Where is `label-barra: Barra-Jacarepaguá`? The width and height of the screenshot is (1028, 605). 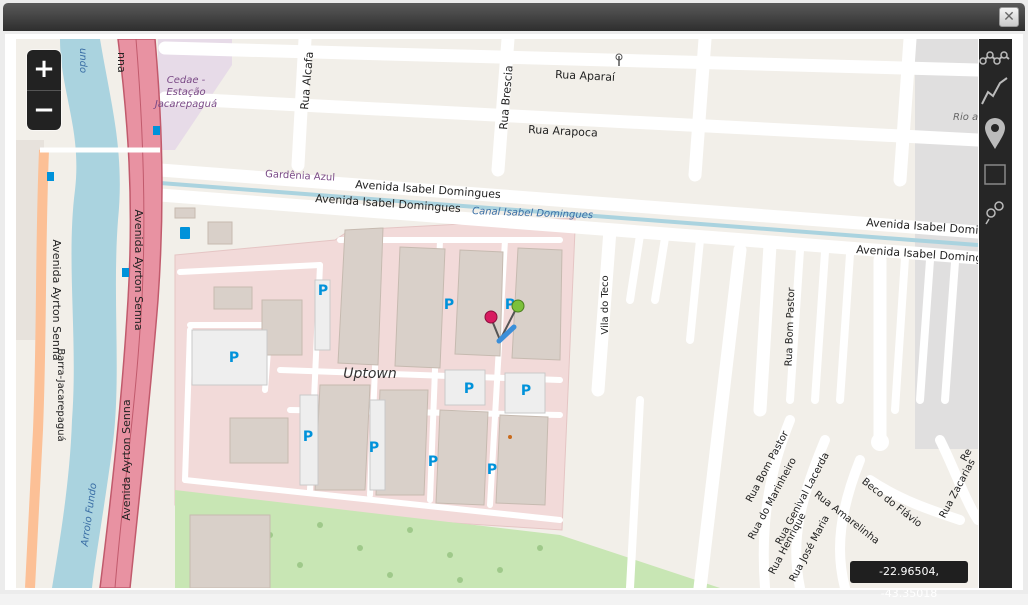
label-barra: Barra-Jacarepaguá is located at coordinates (61, 394).